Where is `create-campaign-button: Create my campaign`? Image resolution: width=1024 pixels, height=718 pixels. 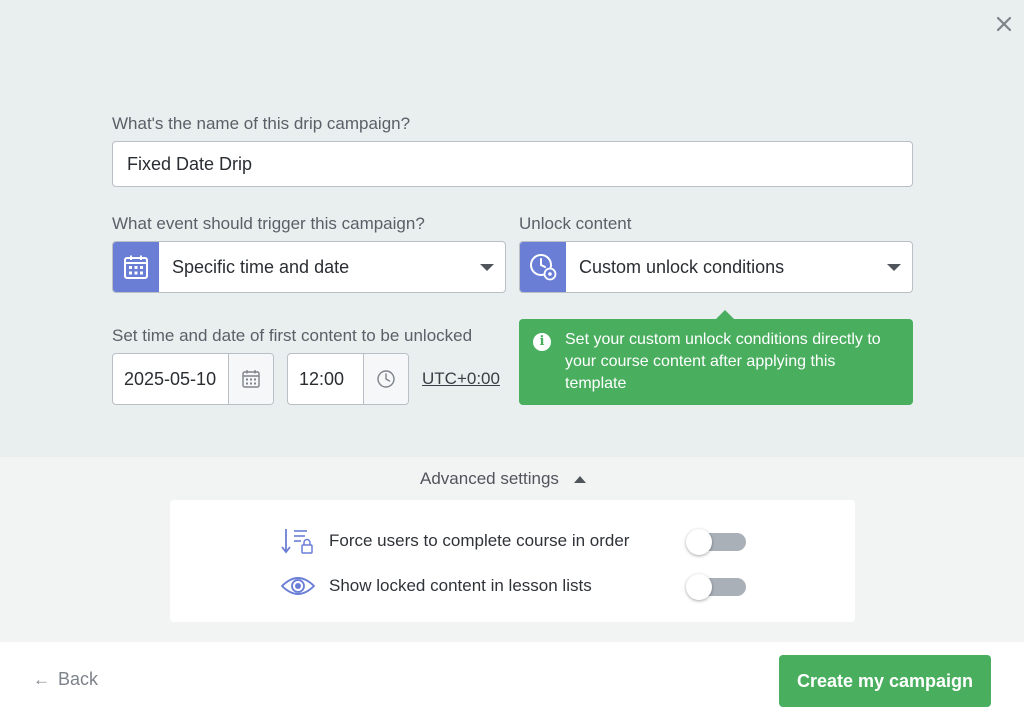 create-campaign-button: Create my campaign is located at coordinates (885, 681).